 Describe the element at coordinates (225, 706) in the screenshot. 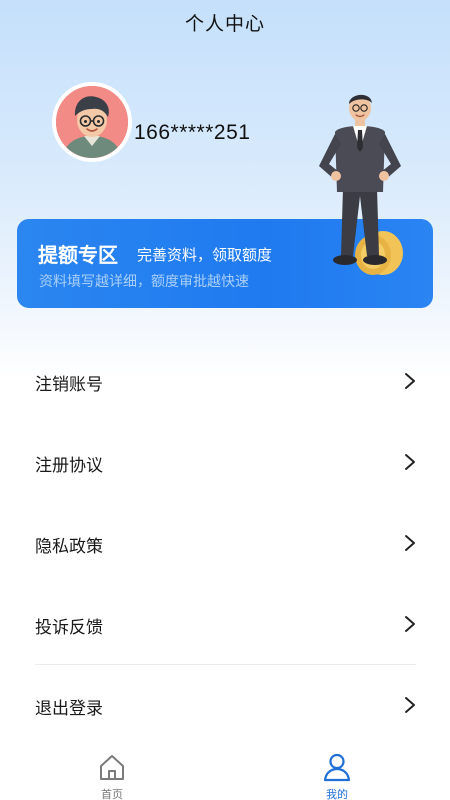

I see `menu-item-logout: 退出登录` at that location.